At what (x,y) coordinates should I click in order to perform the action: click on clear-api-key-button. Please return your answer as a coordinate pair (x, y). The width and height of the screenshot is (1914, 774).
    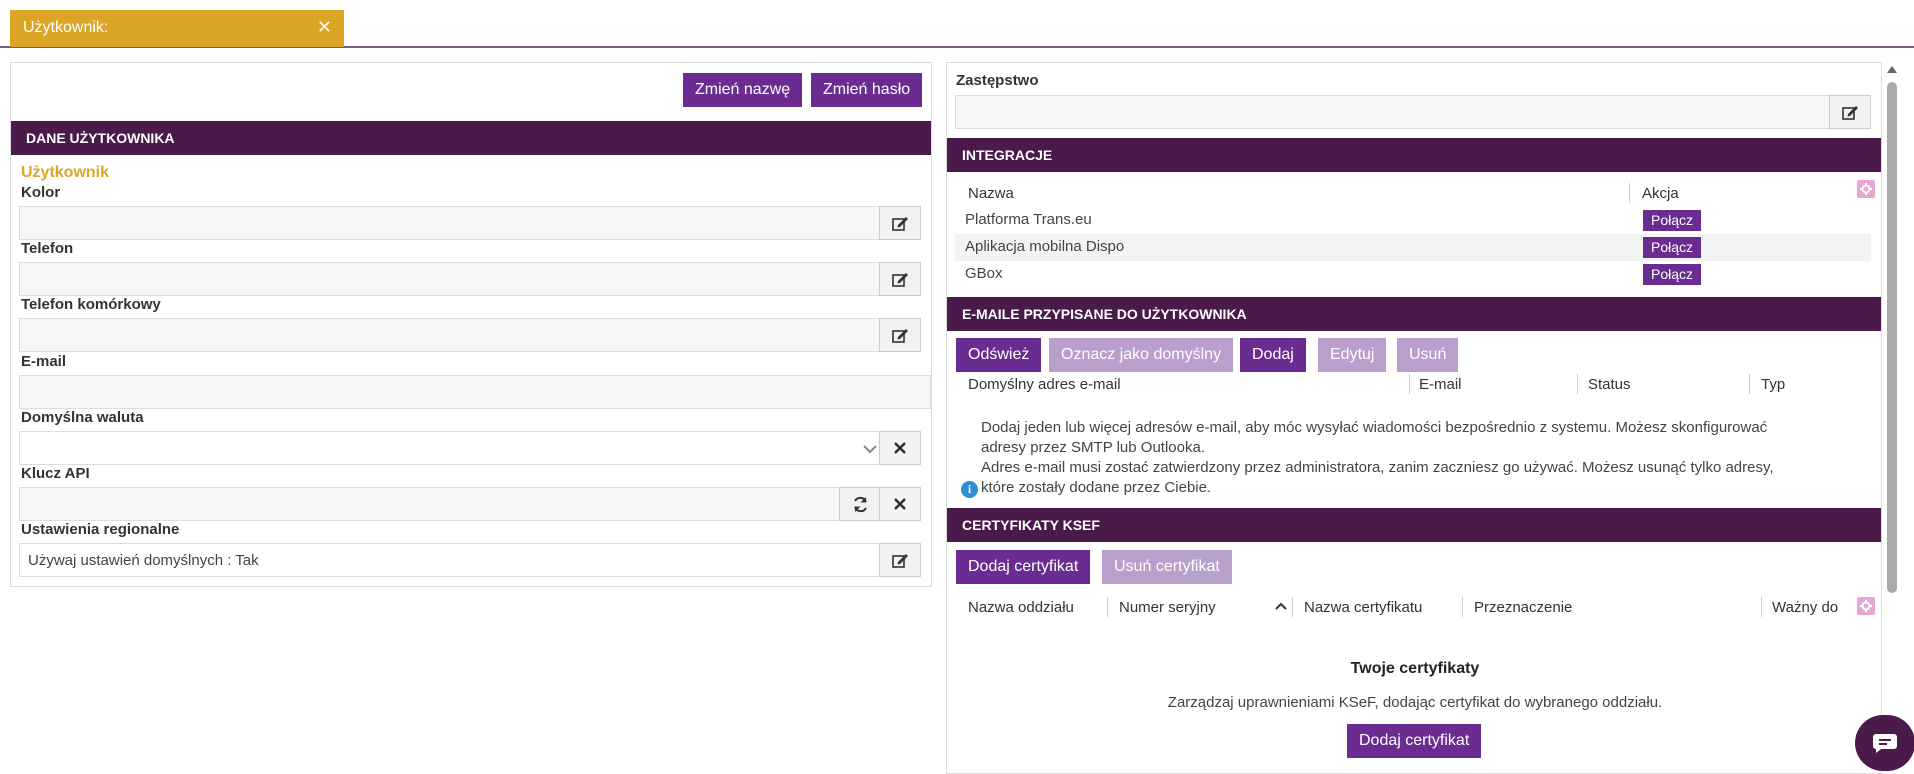
    Looking at the image, I should click on (900, 504).